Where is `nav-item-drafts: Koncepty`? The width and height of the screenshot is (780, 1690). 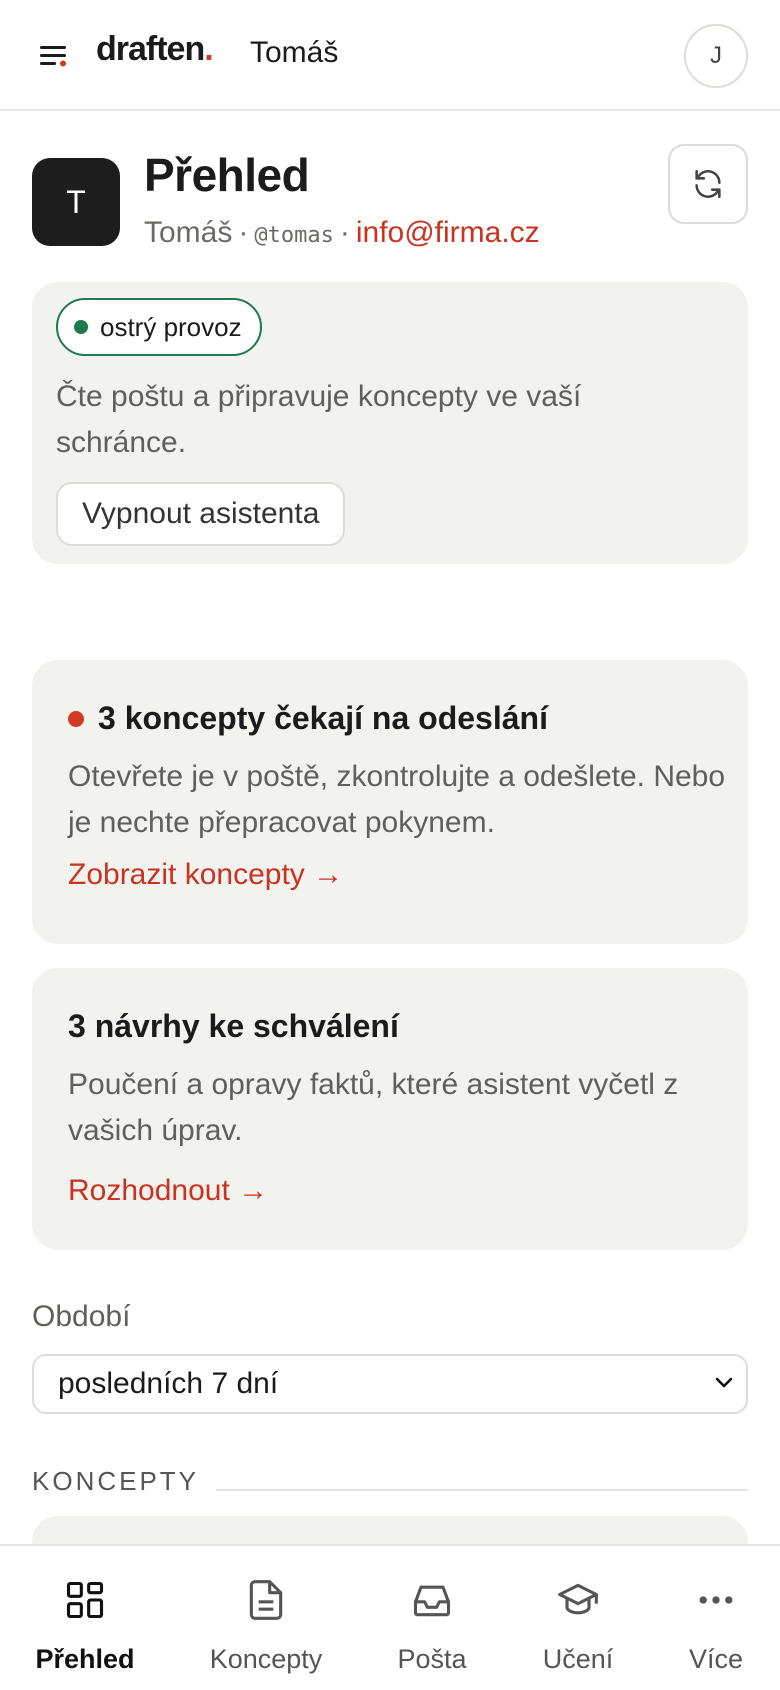 nav-item-drafts: Koncepty is located at coordinates (266, 1618).